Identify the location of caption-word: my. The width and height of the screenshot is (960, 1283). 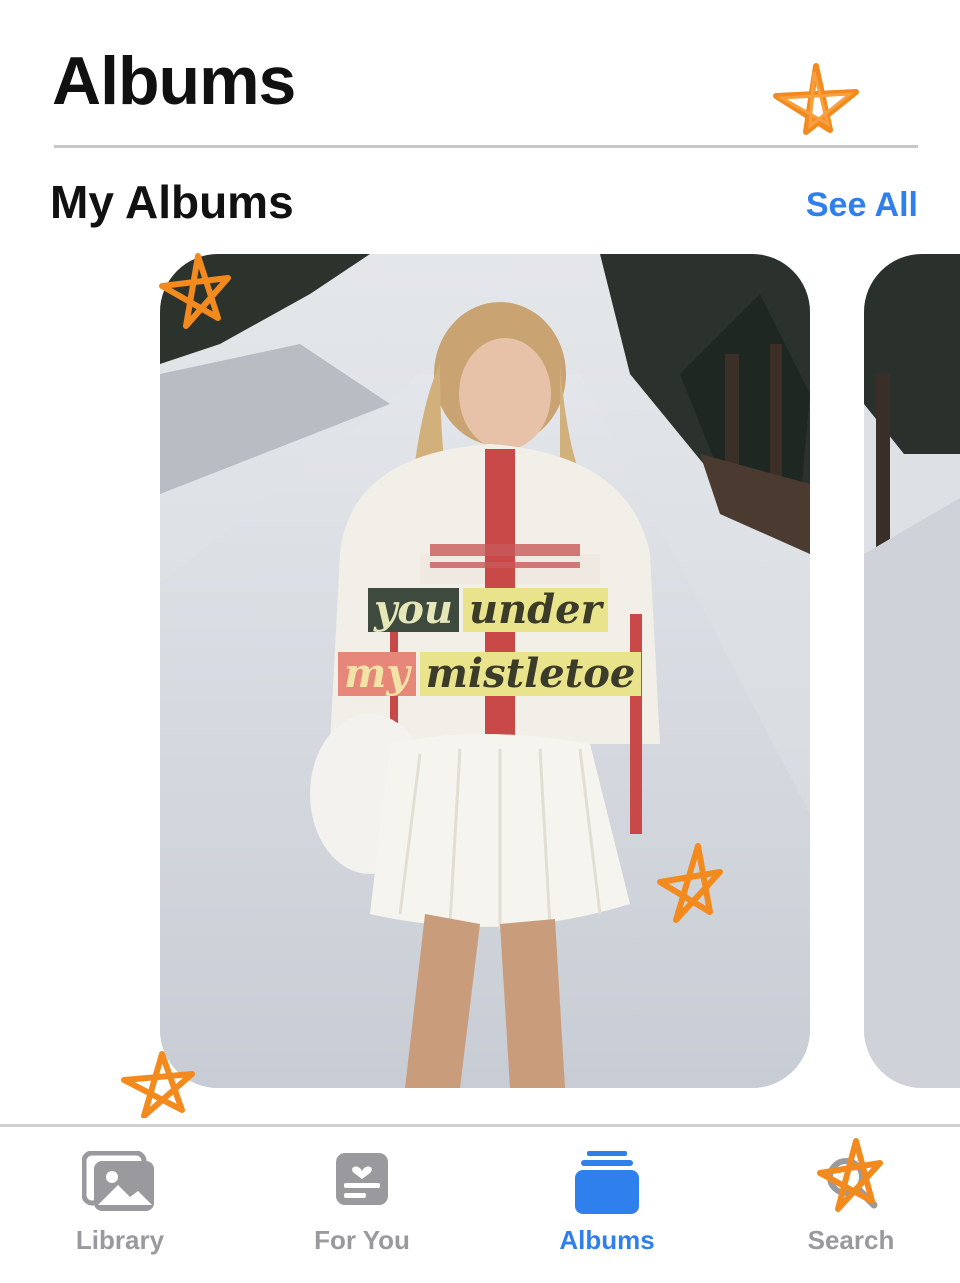
(377, 674).